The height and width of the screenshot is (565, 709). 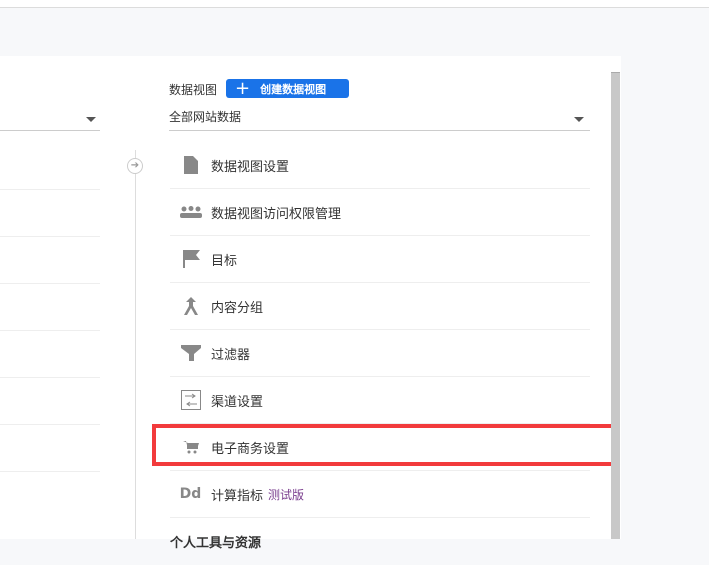 I want to click on arrow-right-icon: ➔, so click(x=135, y=166).